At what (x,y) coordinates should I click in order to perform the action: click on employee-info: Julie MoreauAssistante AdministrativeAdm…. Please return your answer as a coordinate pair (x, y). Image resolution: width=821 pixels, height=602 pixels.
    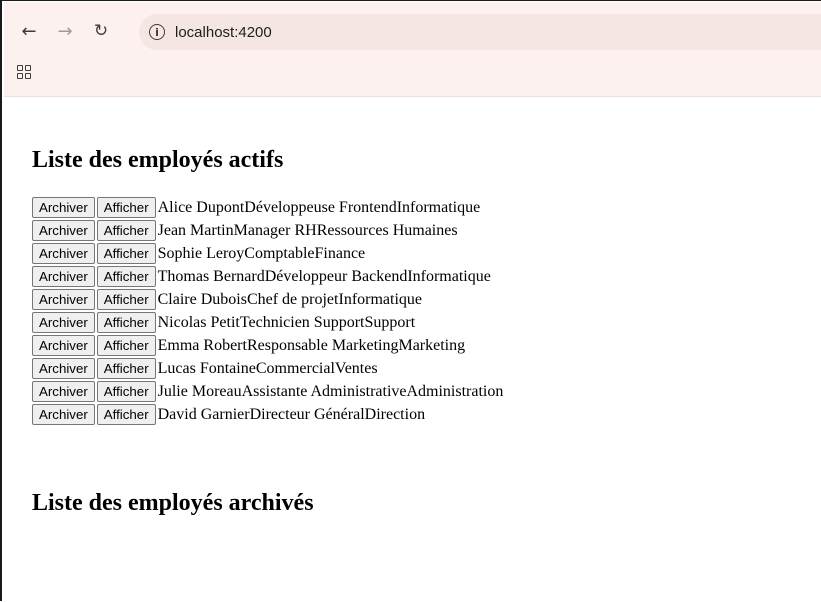
    Looking at the image, I should click on (331, 392).